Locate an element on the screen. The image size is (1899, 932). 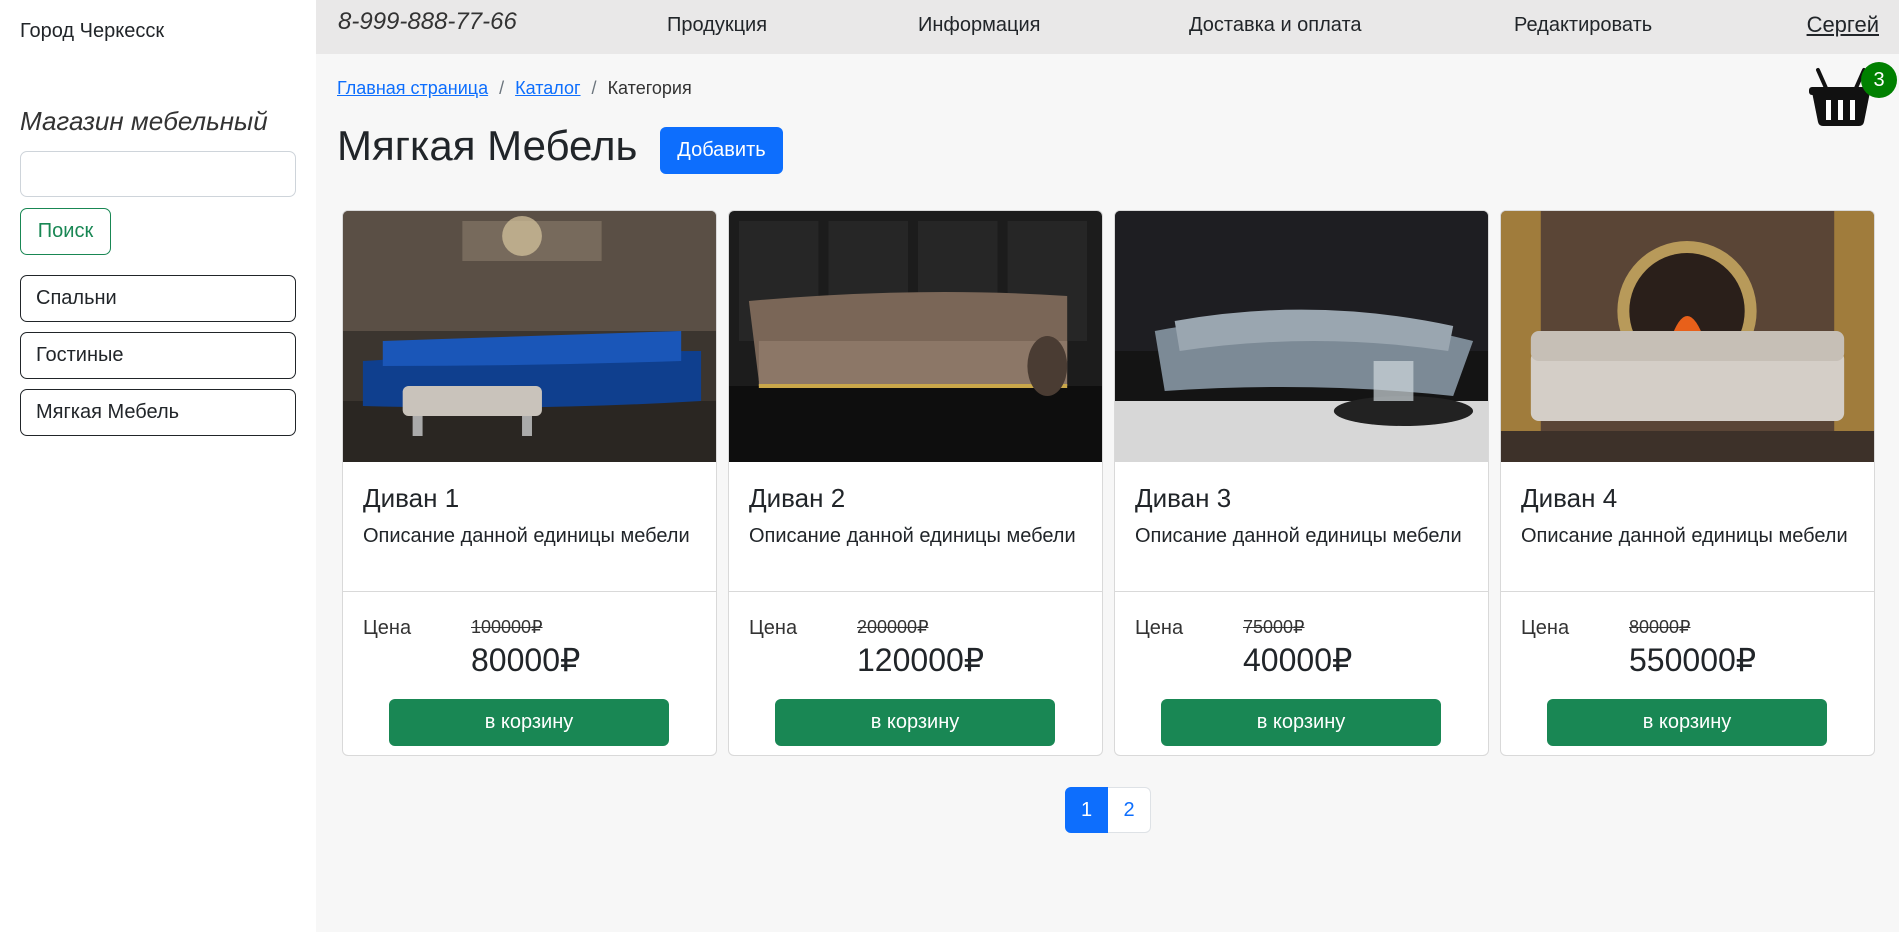
search-button: Поиск is located at coordinates (65, 231).